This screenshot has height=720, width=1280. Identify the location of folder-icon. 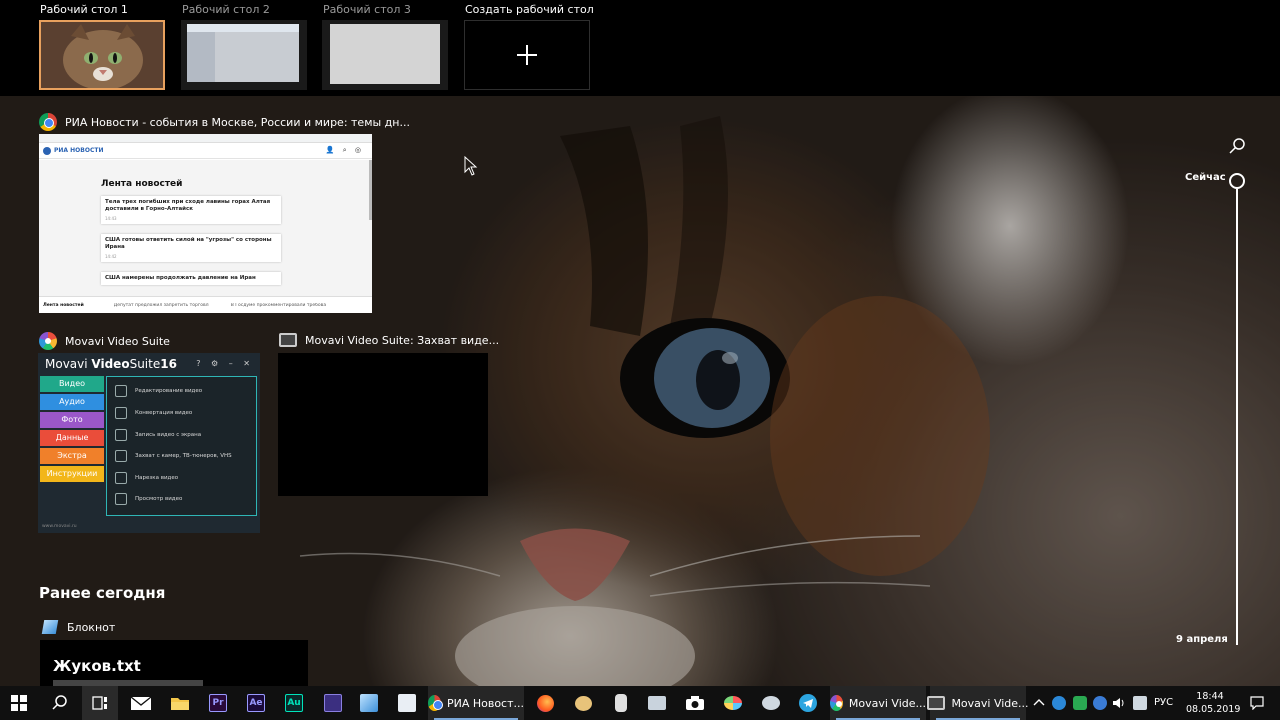
(180, 704).